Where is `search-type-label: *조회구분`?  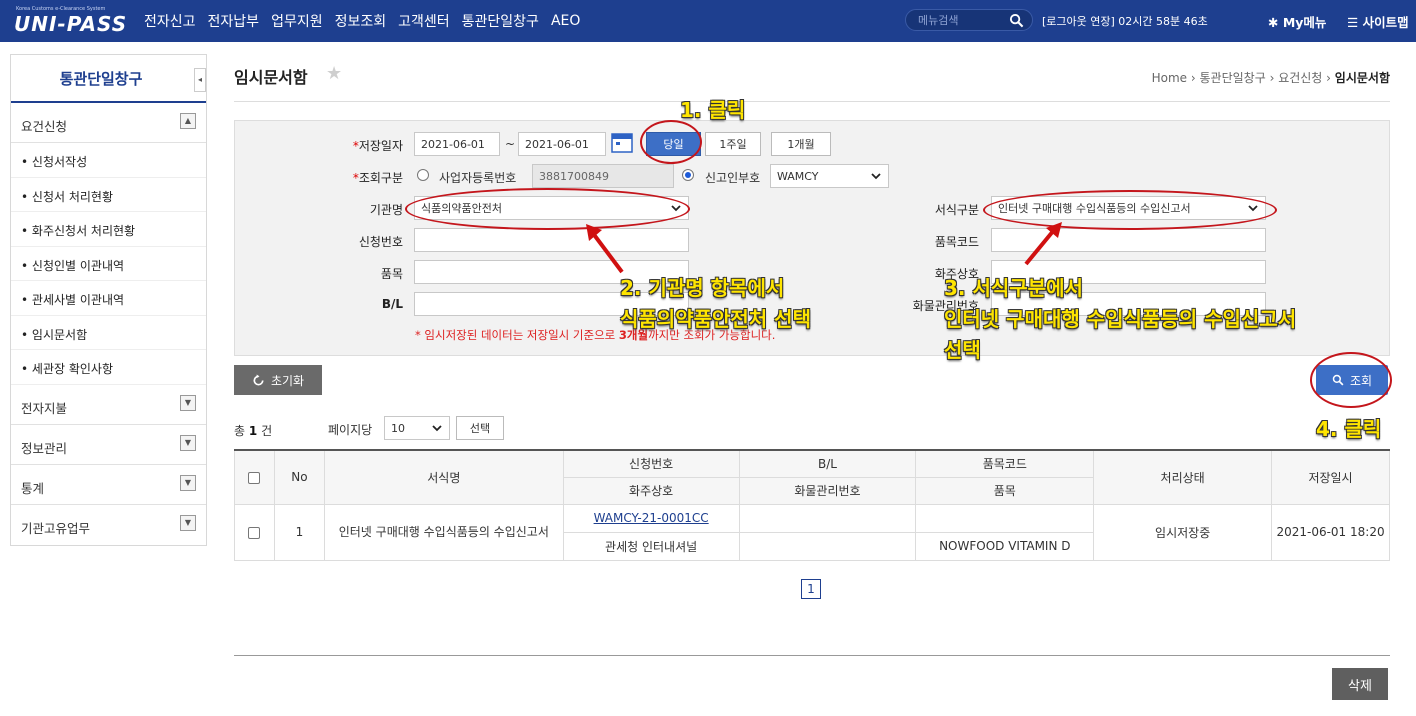
search-type-label: *조회구분 is located at coordinates (377, 178).